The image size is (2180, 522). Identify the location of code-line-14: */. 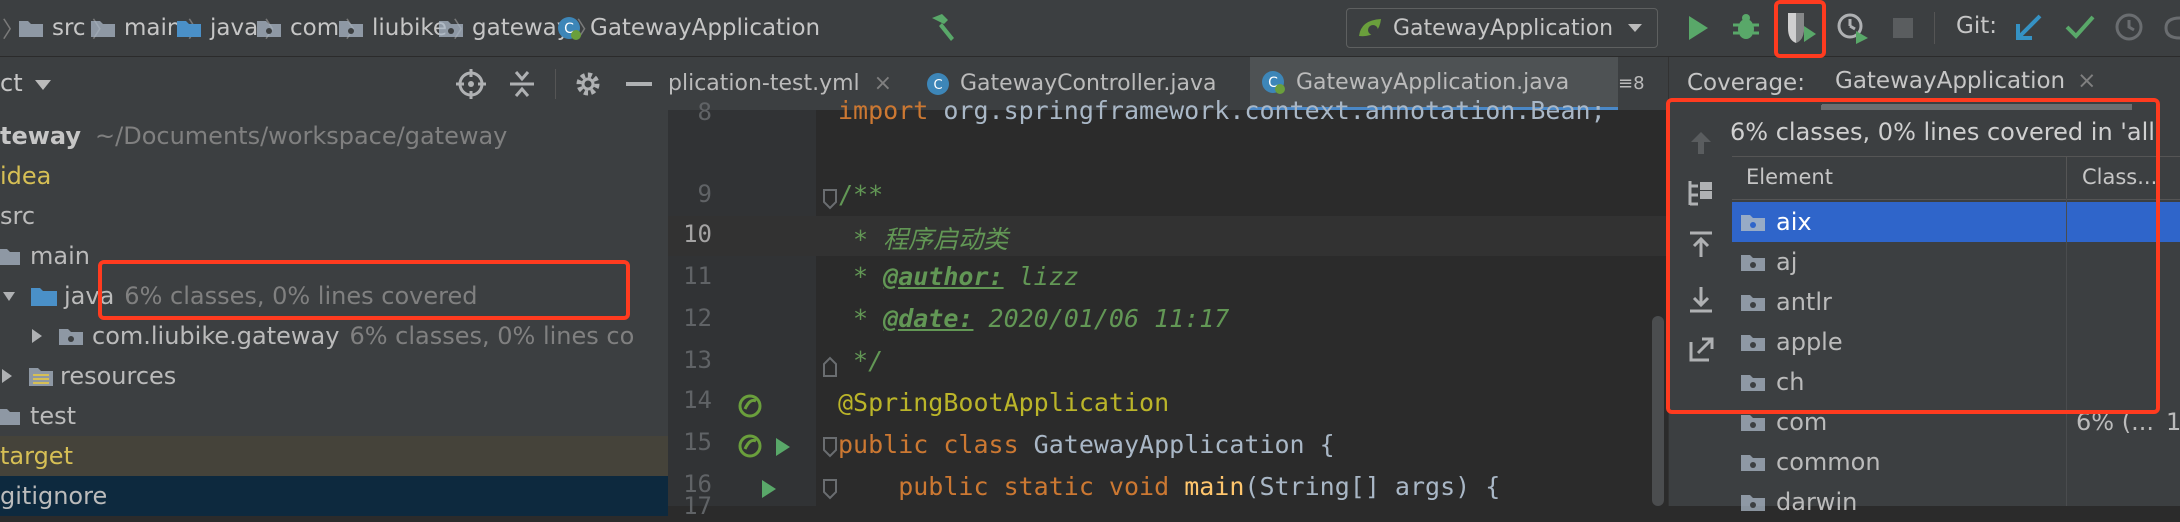
(861, 360).